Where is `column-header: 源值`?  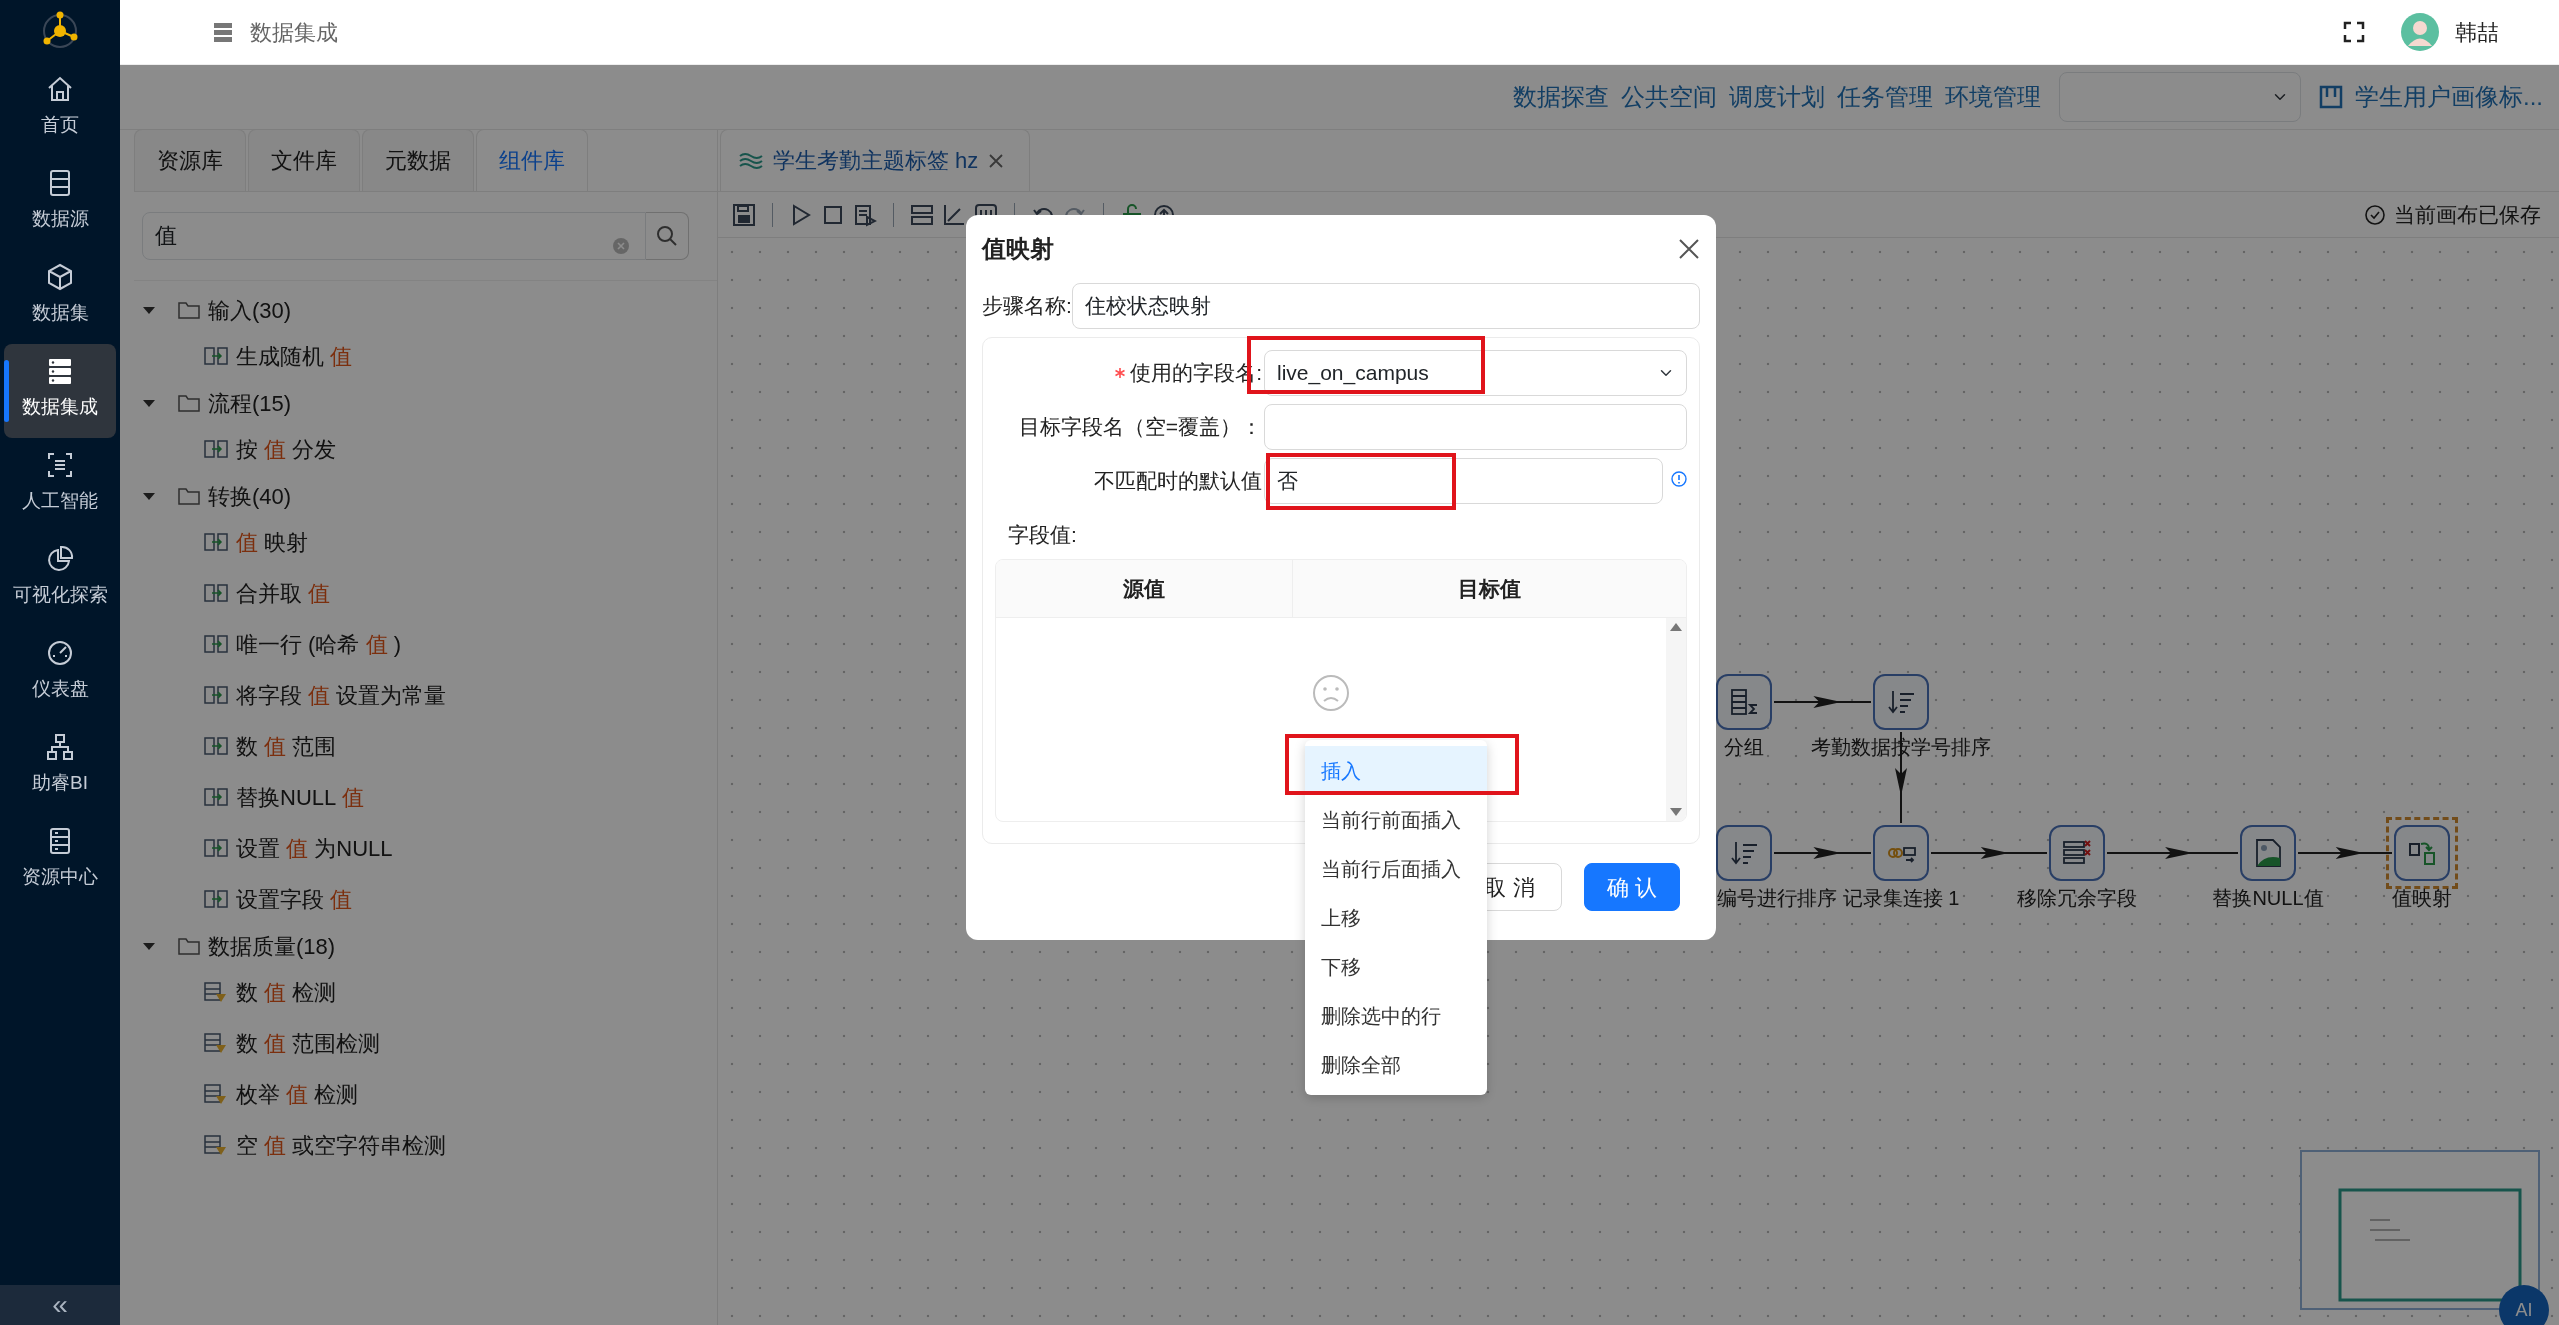
column-header: 源值 is located at coordinates (1144, 588).